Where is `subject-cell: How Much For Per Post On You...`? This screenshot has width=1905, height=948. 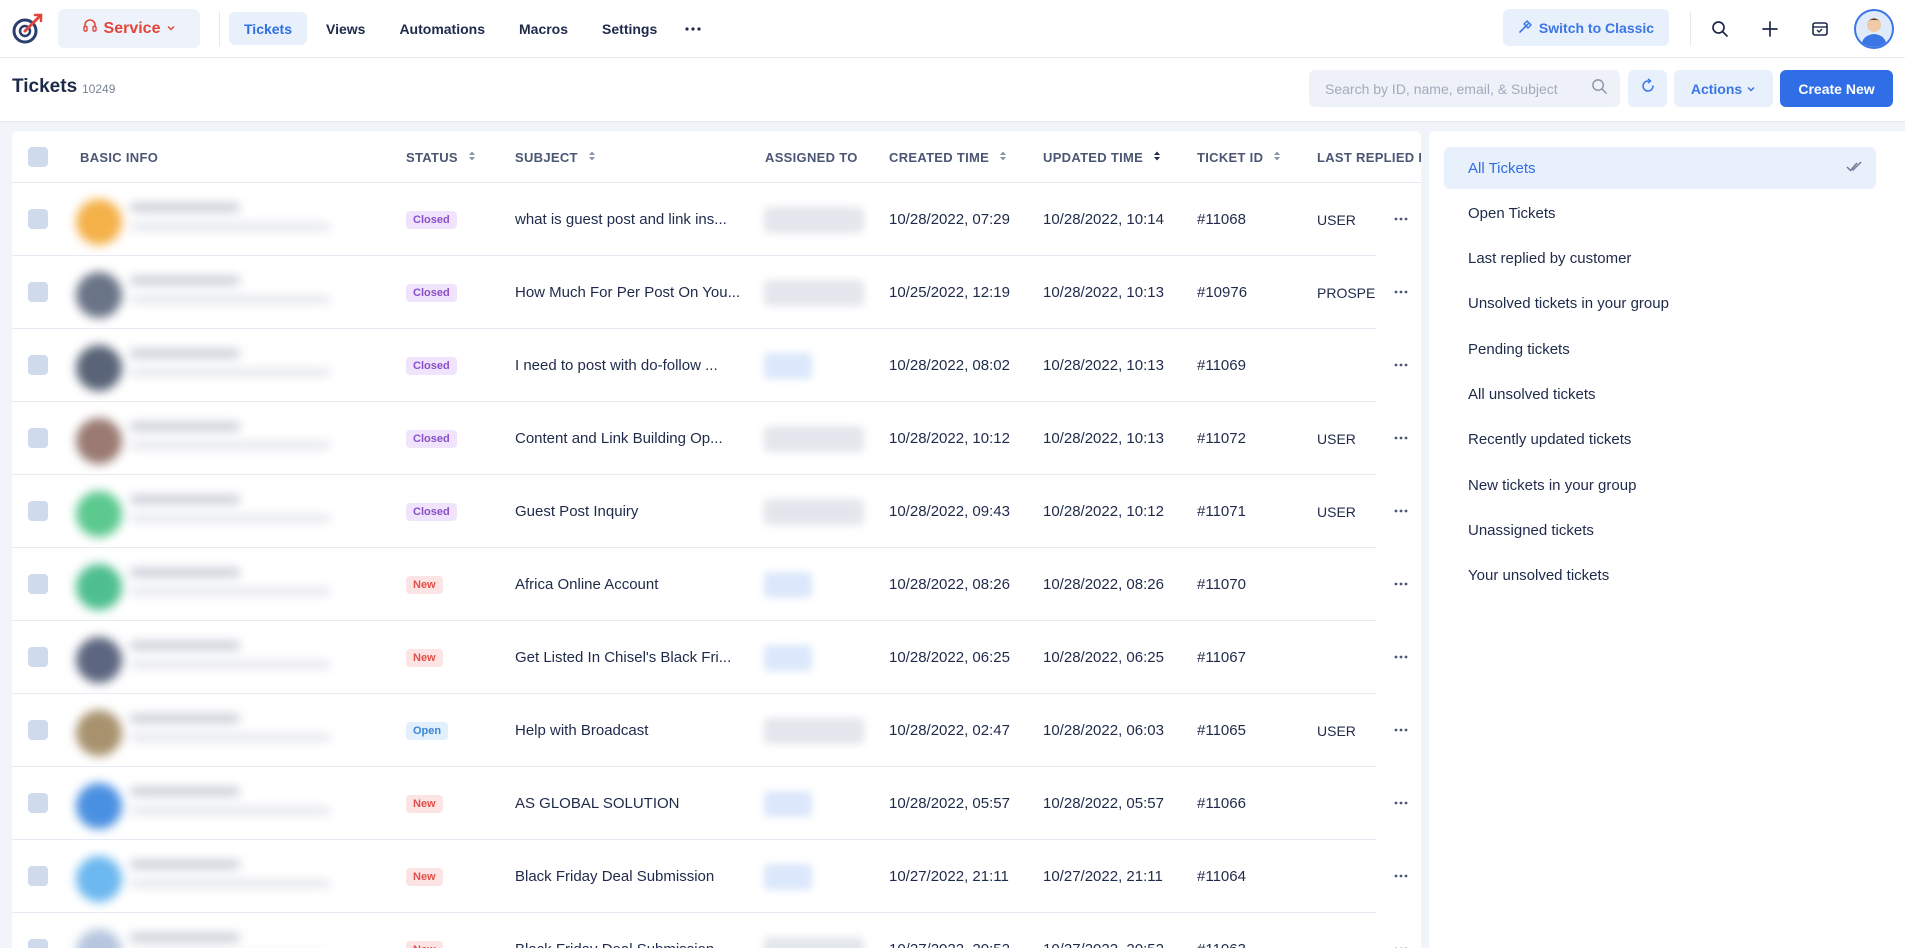 subject-cell: How Much For Per Post On You... is located at coordinates (635, 292).